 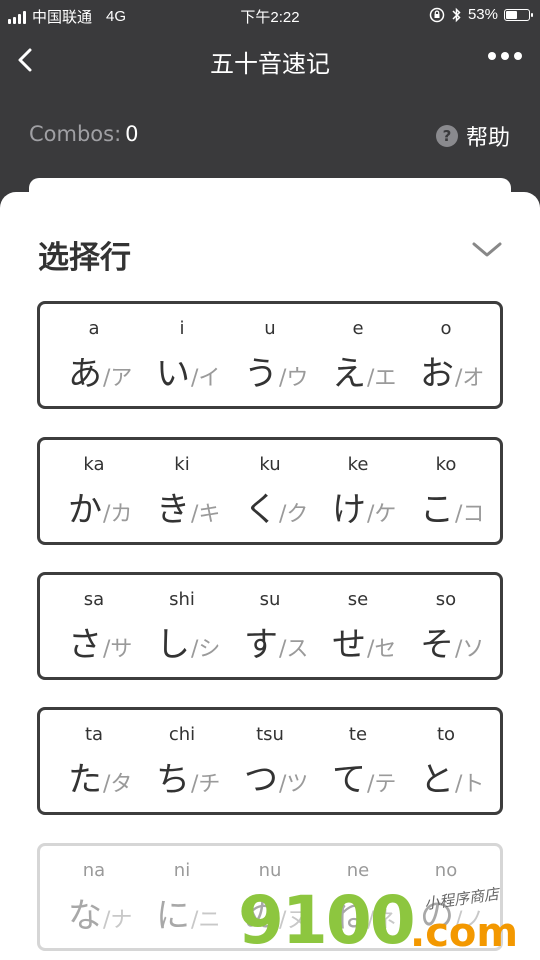 I want to click on katakana-char: /ノ, so click(x=470, y=920).